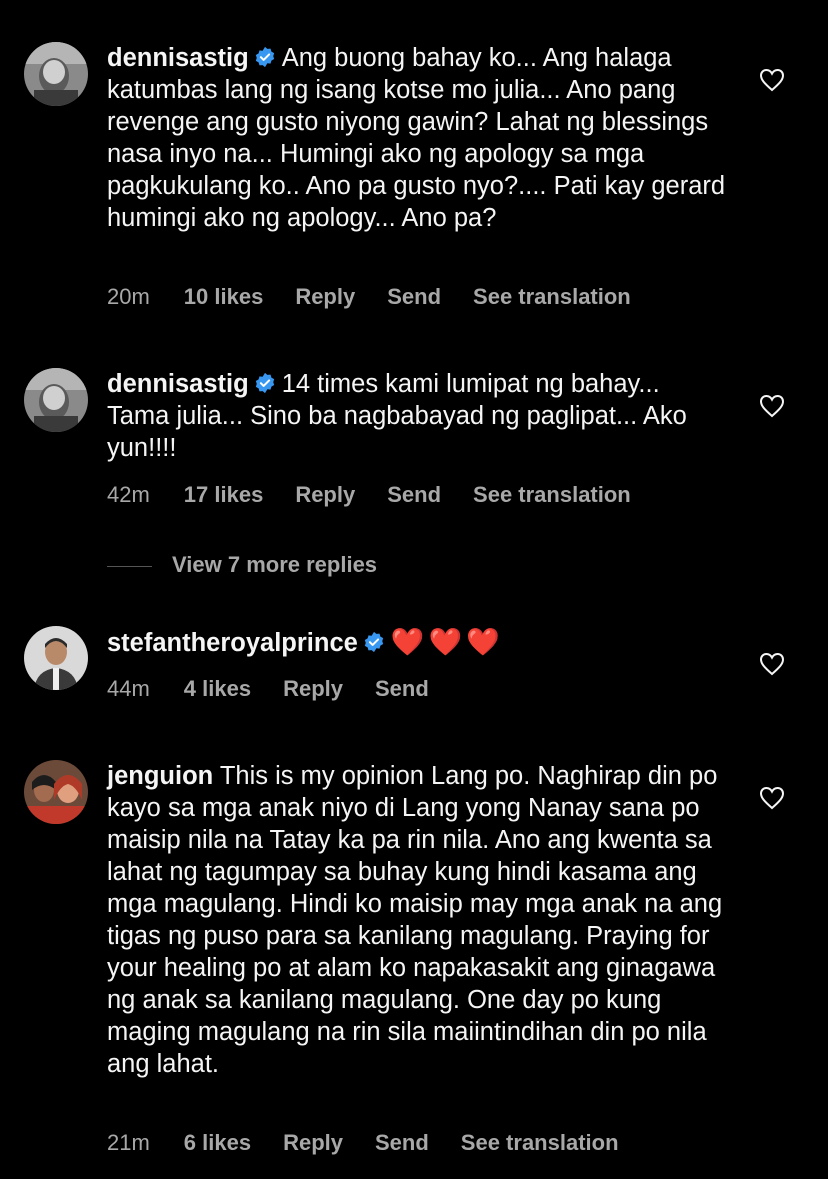 This screenshot has height=1179, width=828. What do you see at coordinates (447, 642) in the screenshot?
I see `heart-emoji-text: ❤️❤️❤️` at bounding box center [447, 642].